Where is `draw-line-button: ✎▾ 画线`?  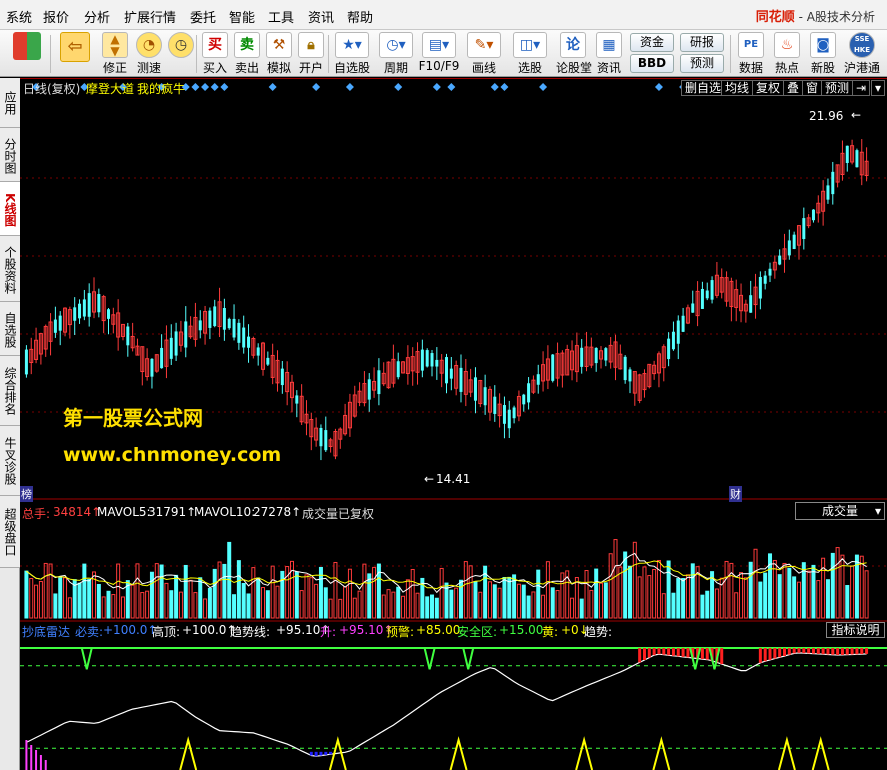 draw-line-button: ✎▾ 画线 is located at coordinates (484, 54).